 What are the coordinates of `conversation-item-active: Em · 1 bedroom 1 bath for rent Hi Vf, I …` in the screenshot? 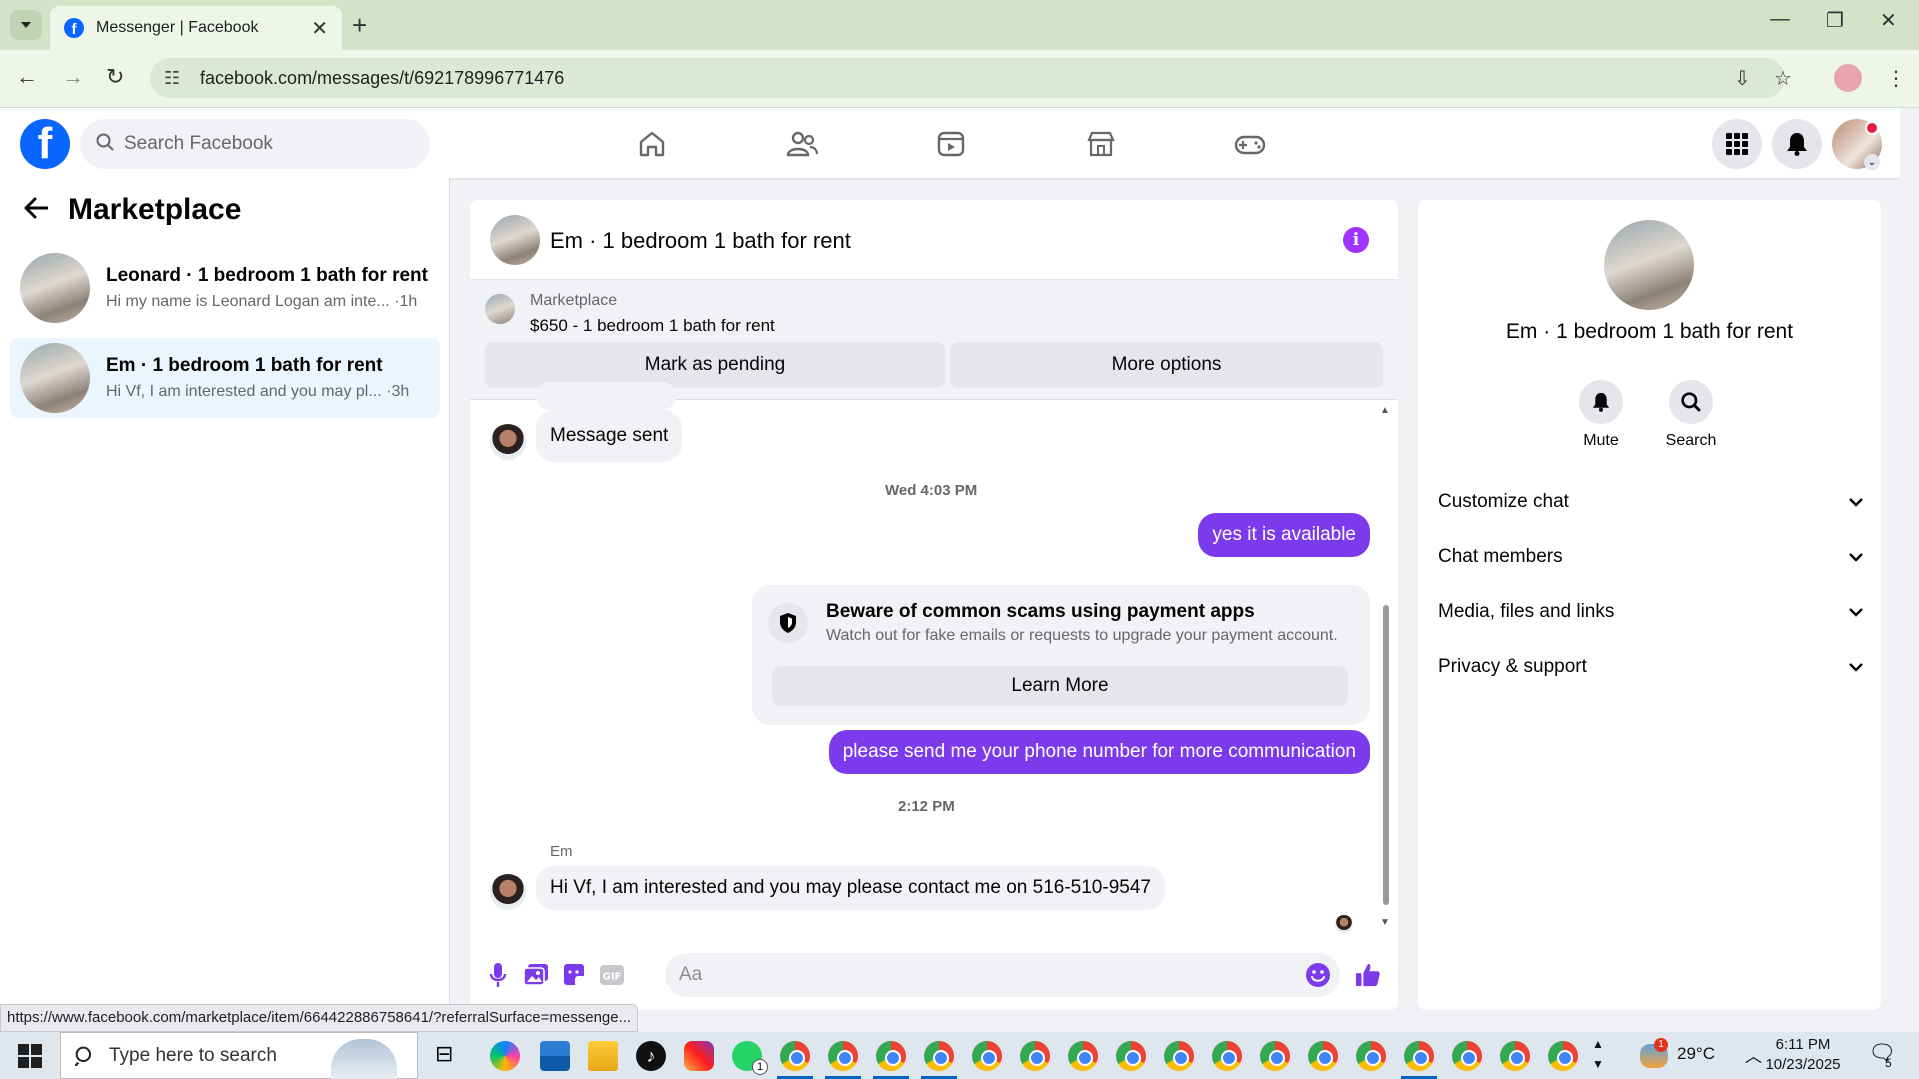 It's located at (225, 378).